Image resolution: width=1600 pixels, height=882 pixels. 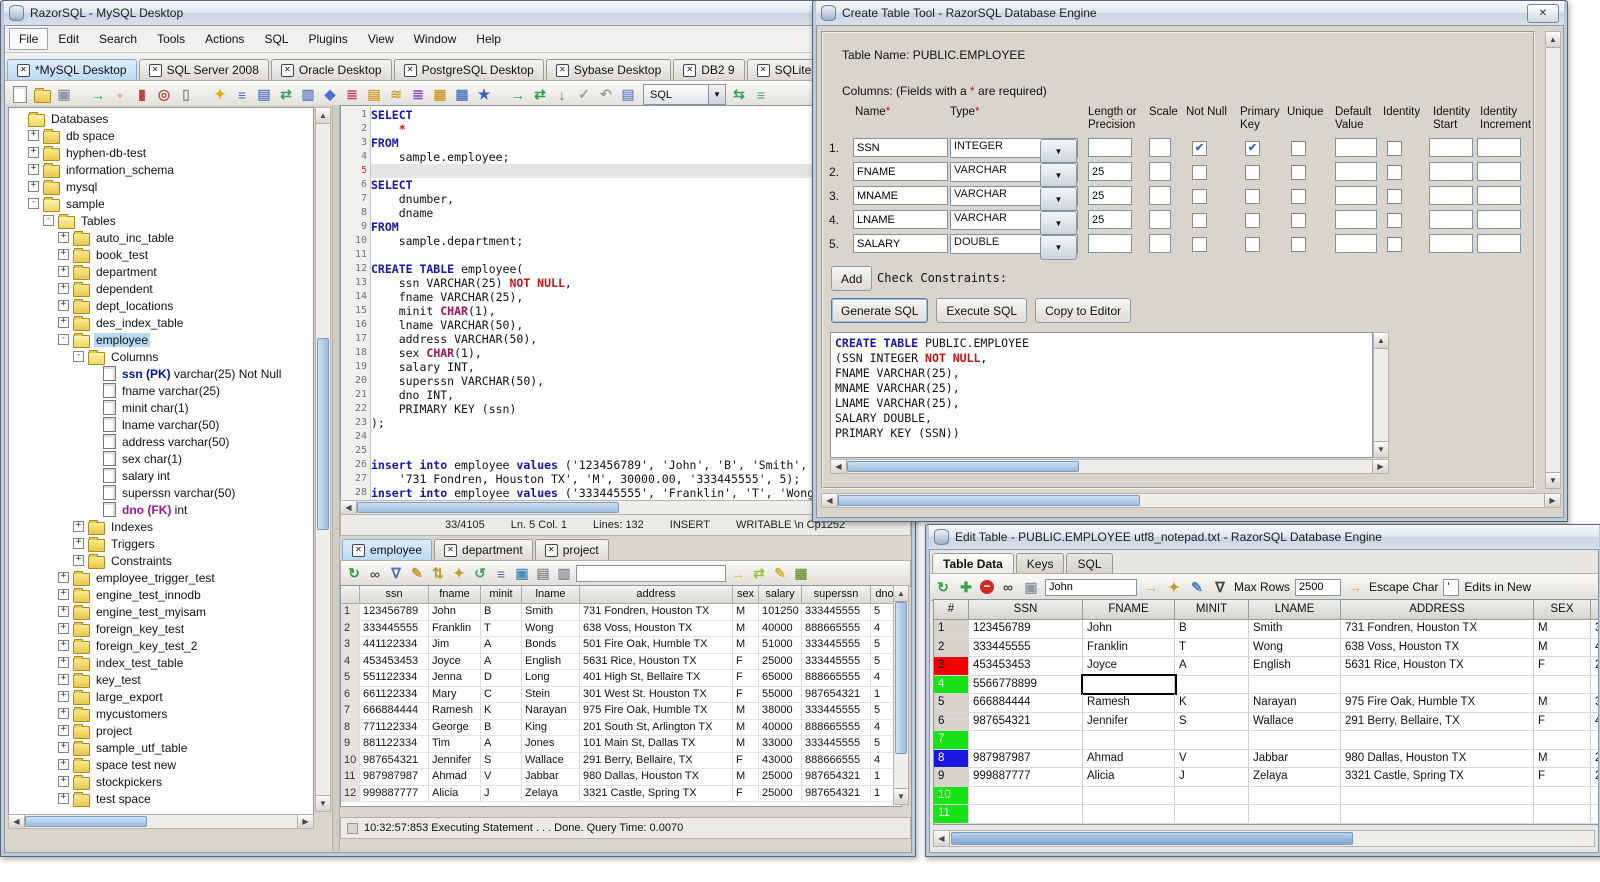 I want to click on column-header-LNAME: LNAME, so click(x=1295, y=610).